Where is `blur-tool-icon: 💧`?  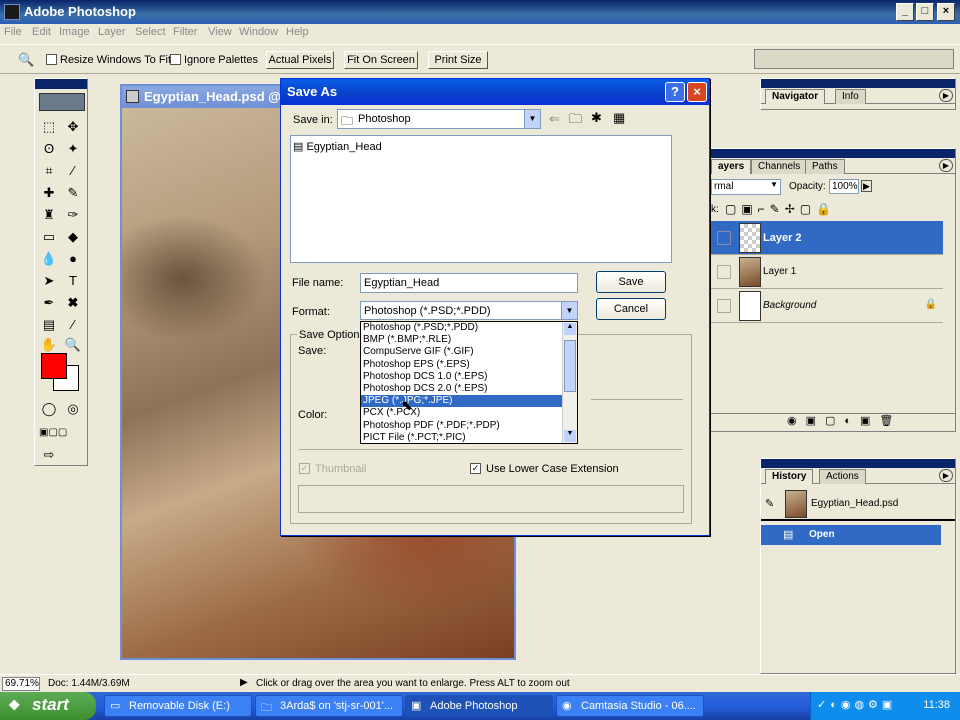 blur-tool-icon: 💧 is located at coordinates (49, 259).